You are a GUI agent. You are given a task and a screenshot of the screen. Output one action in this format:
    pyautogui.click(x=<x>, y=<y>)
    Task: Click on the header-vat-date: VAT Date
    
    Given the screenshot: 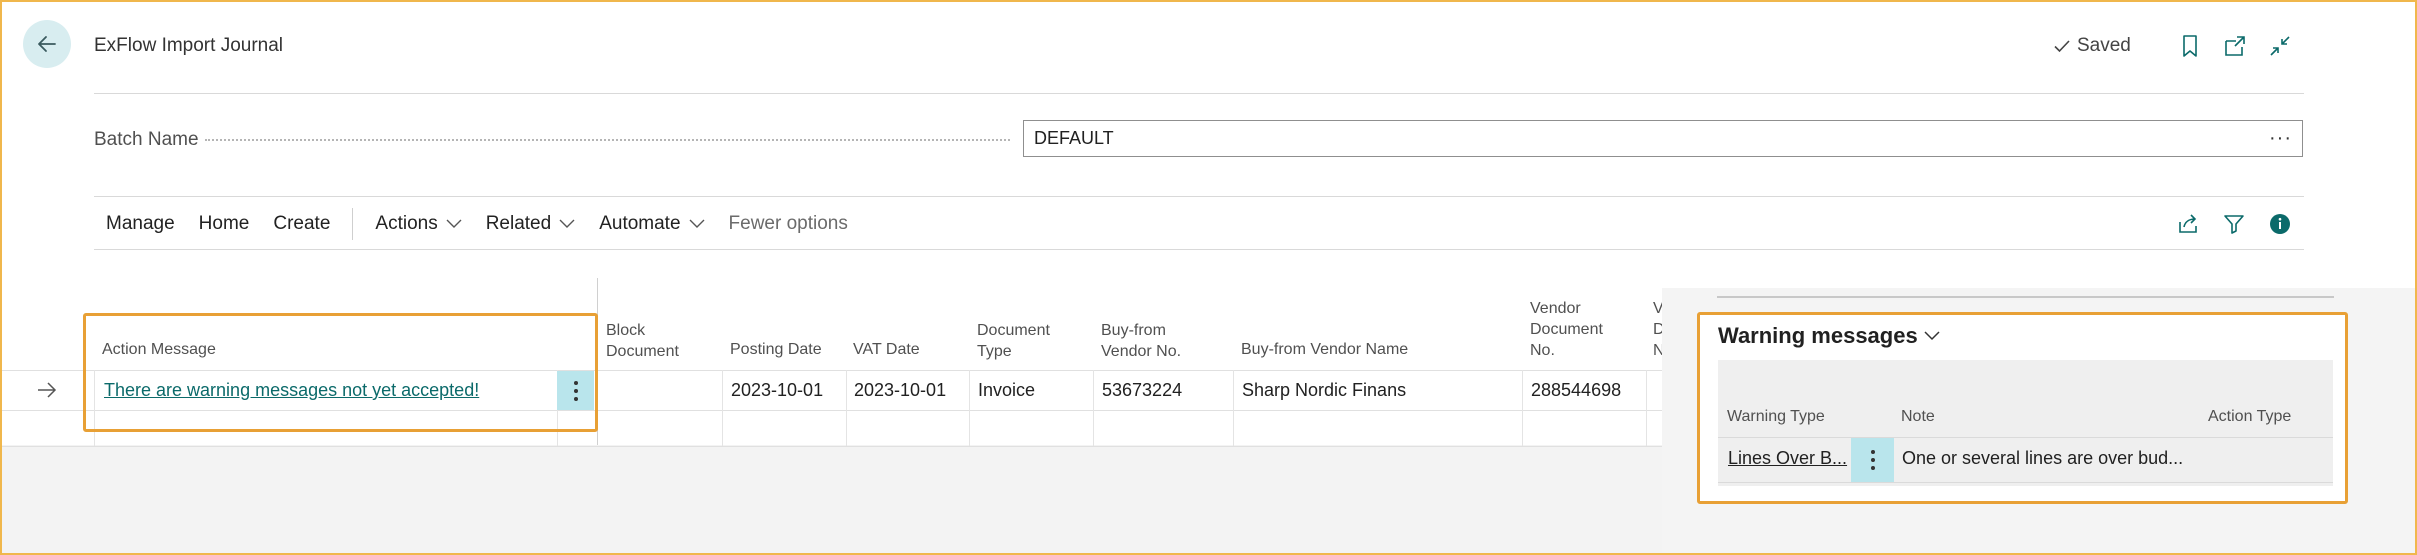 What is the action you would take?
    pyautogui.click(x=886, y=349)
    